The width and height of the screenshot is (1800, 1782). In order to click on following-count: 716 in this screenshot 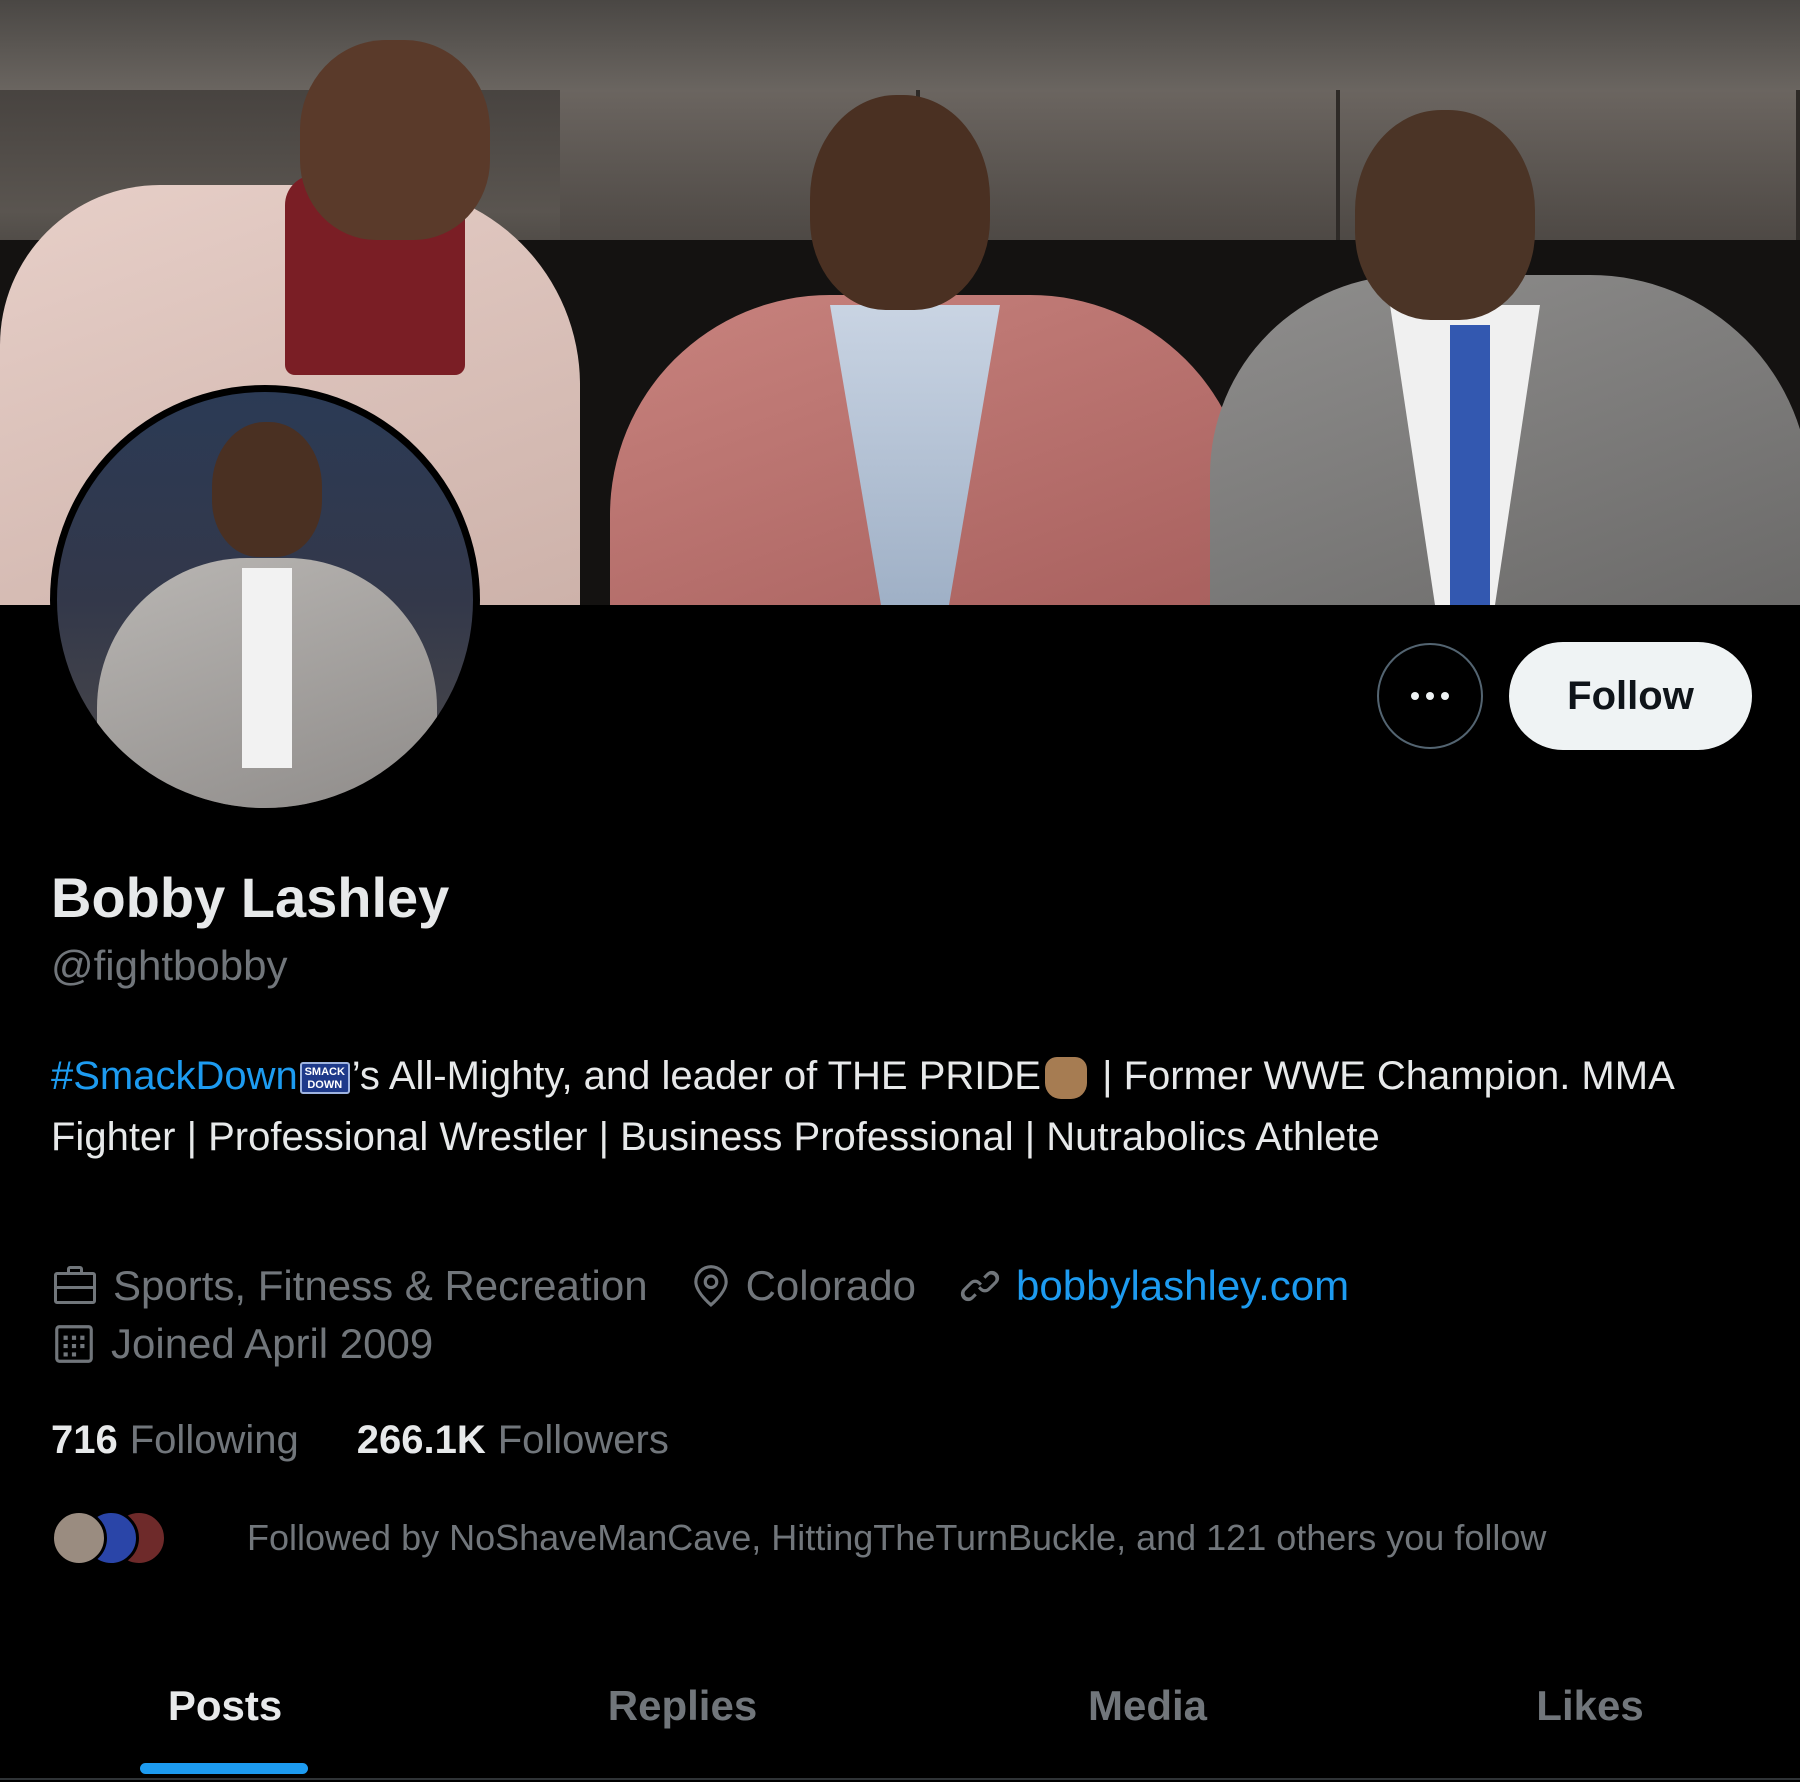, I will do `click(84, 1440)`.